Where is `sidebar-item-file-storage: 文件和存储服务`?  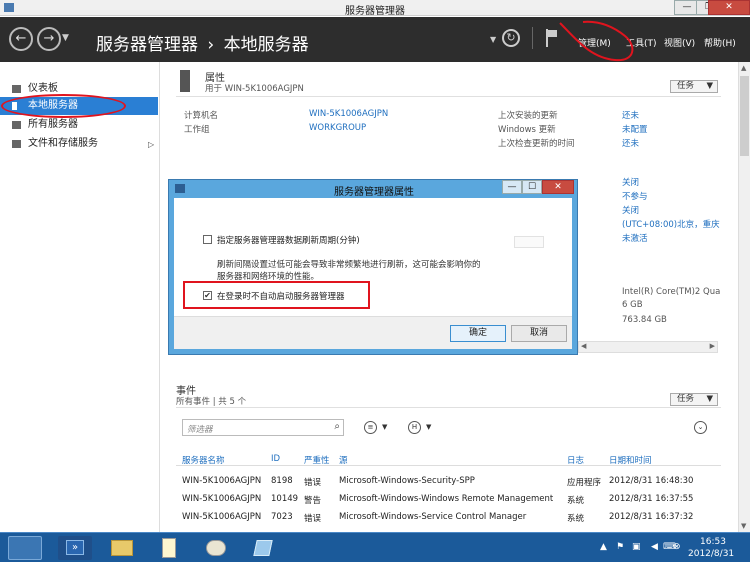
sidebar-item-file-storage: 文件和存储服务 is located at coordinates (79, 144).